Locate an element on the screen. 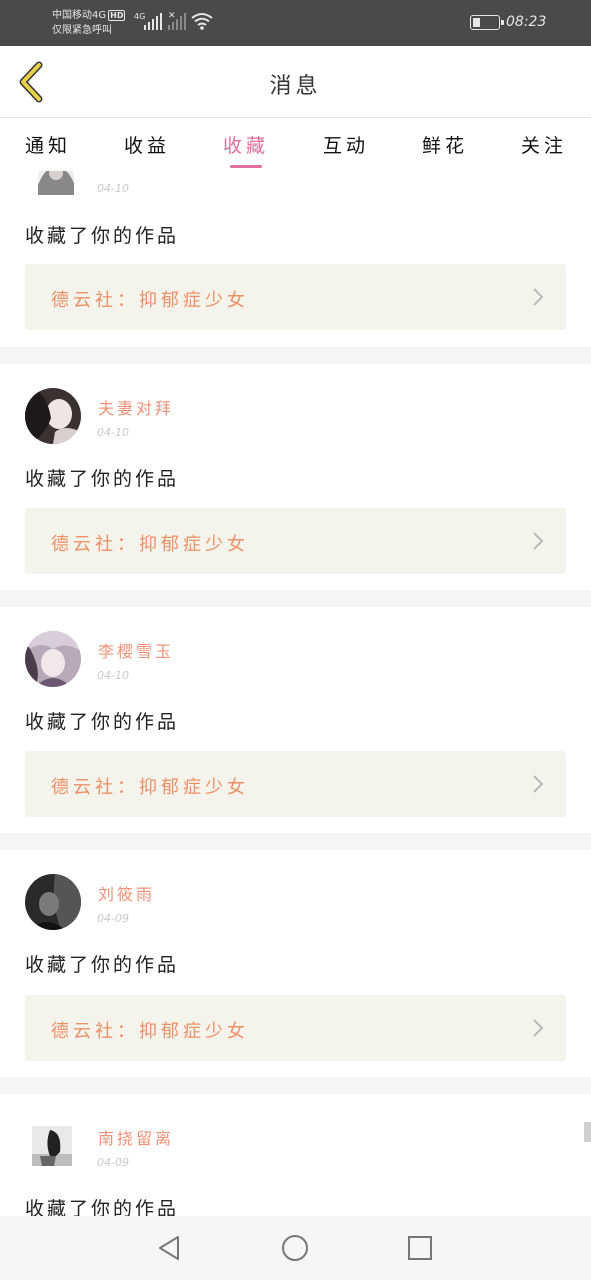  tab-bar: 通知 收益 收藏 互动 鲜花 关注 is located at coordinates (295, 145).